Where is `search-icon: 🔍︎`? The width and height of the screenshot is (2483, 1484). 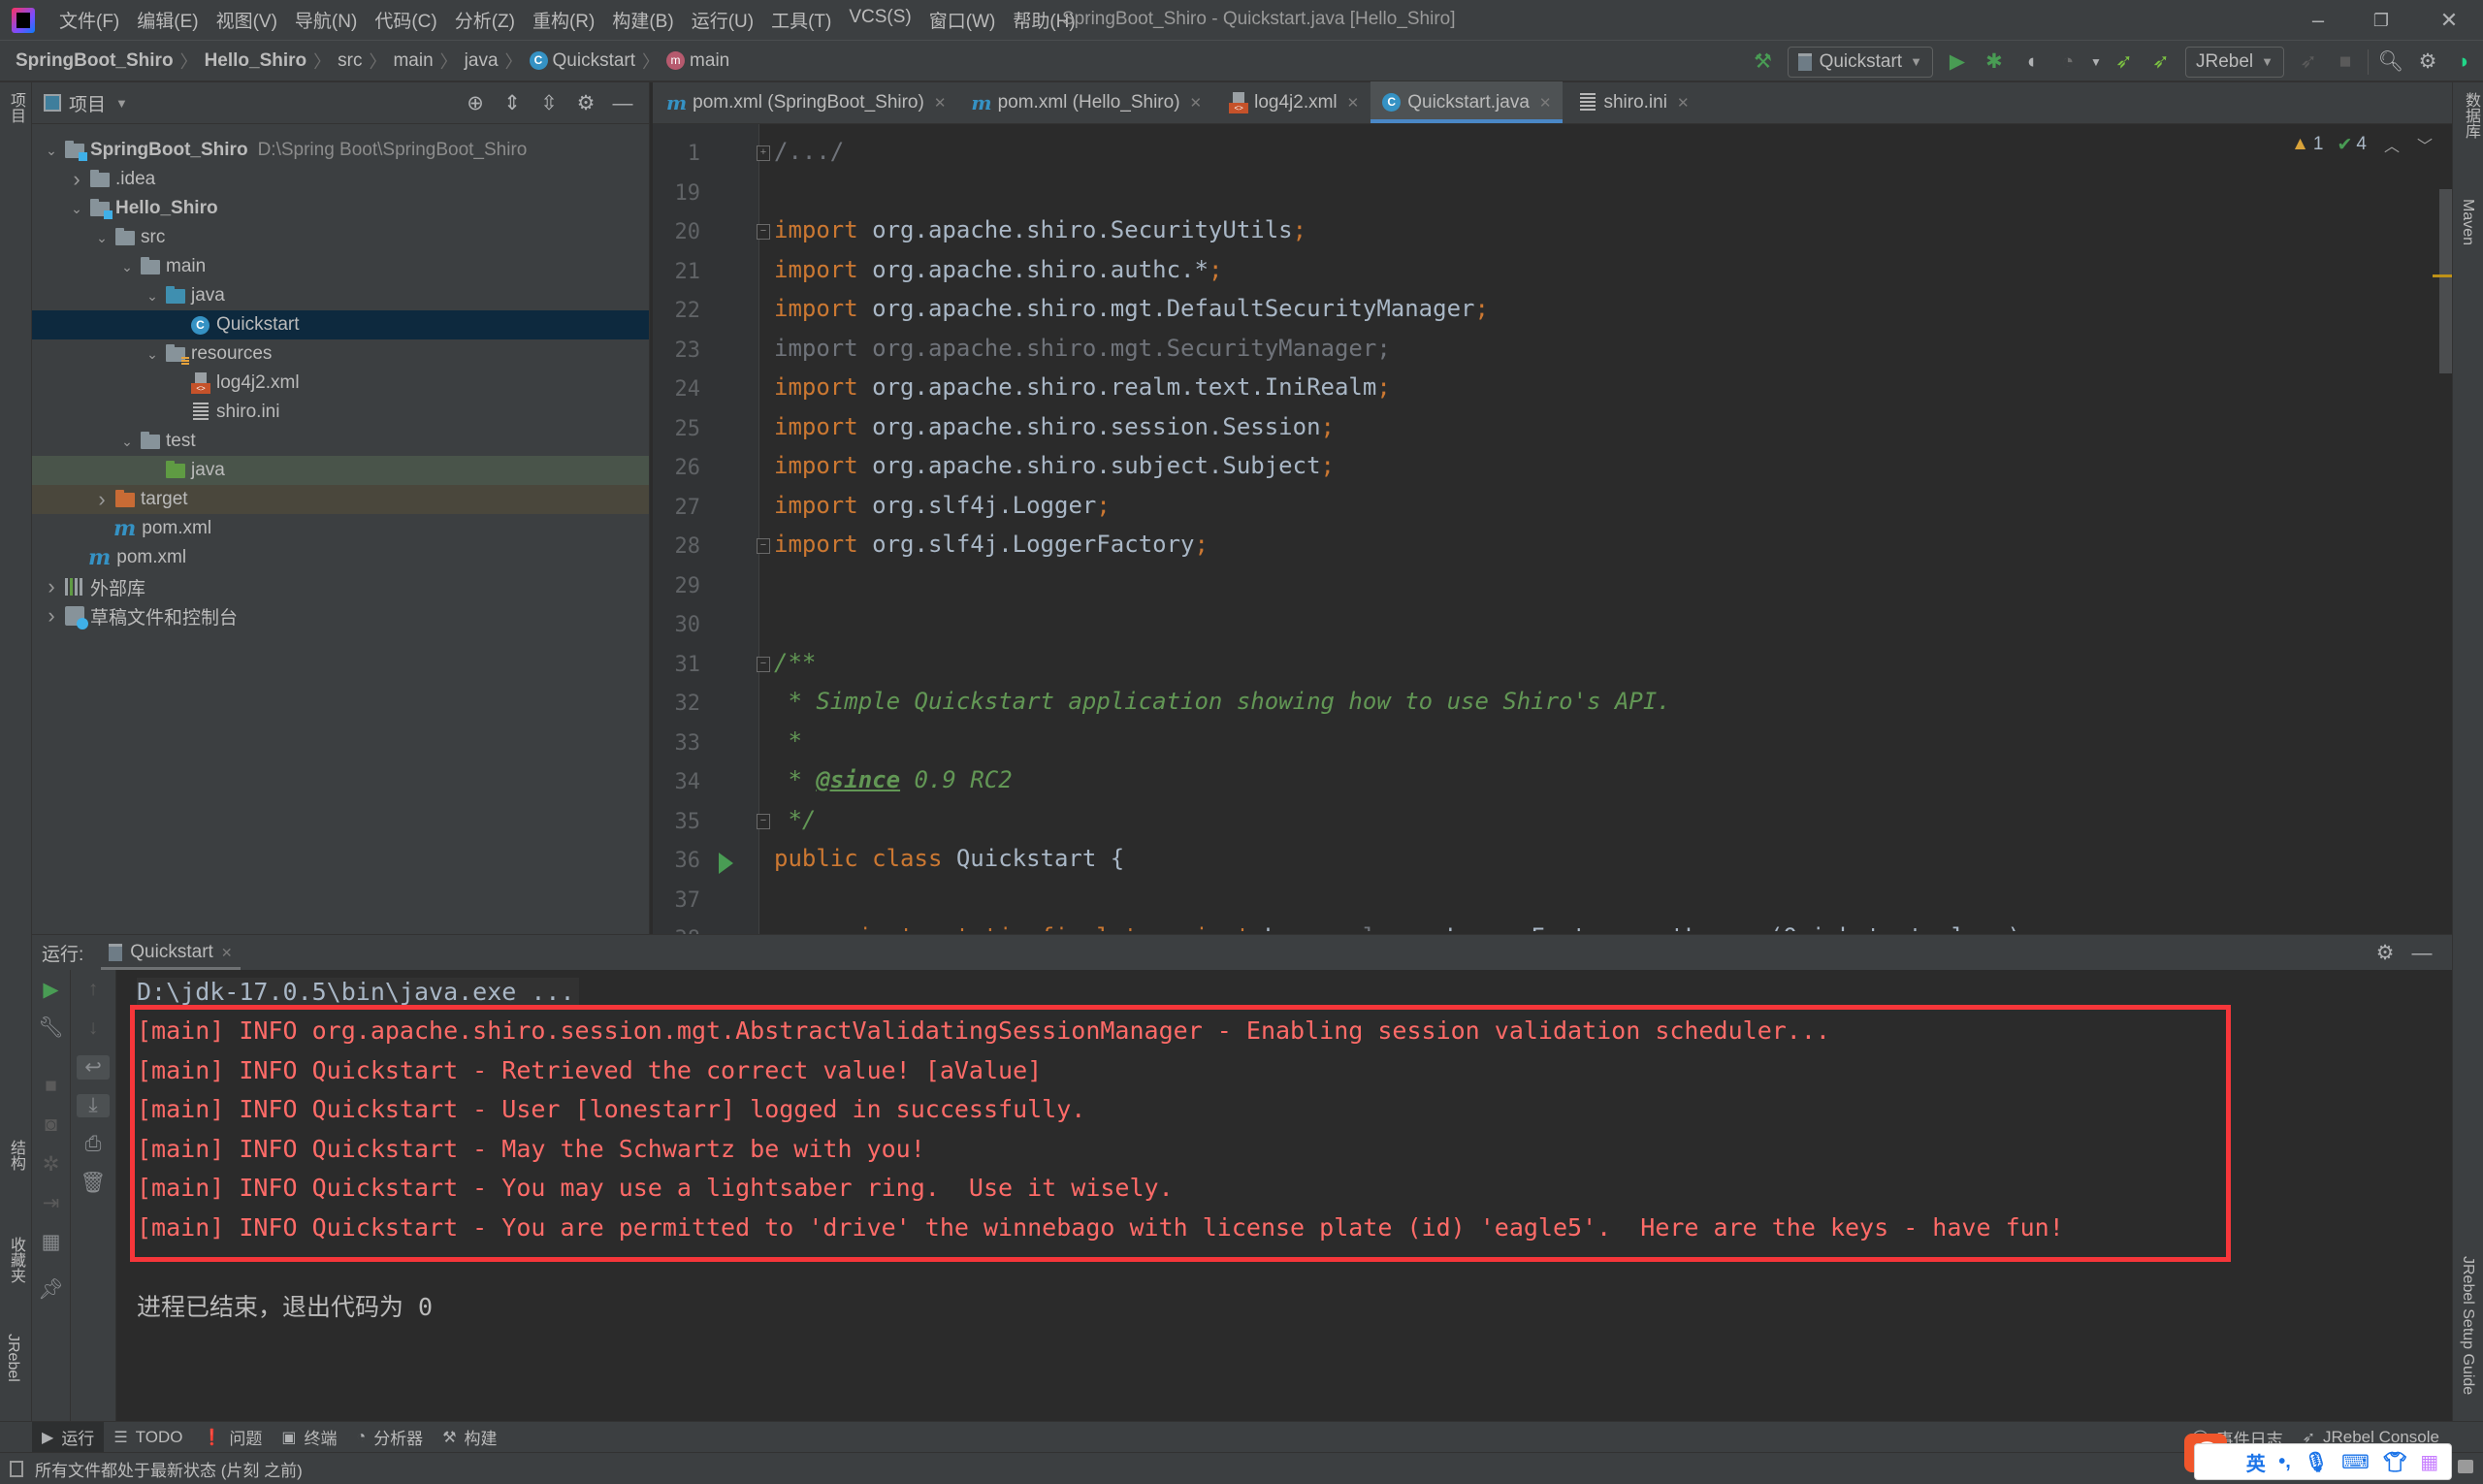 search-icon: 🔍︎ is located at coordinates (2390, 62).